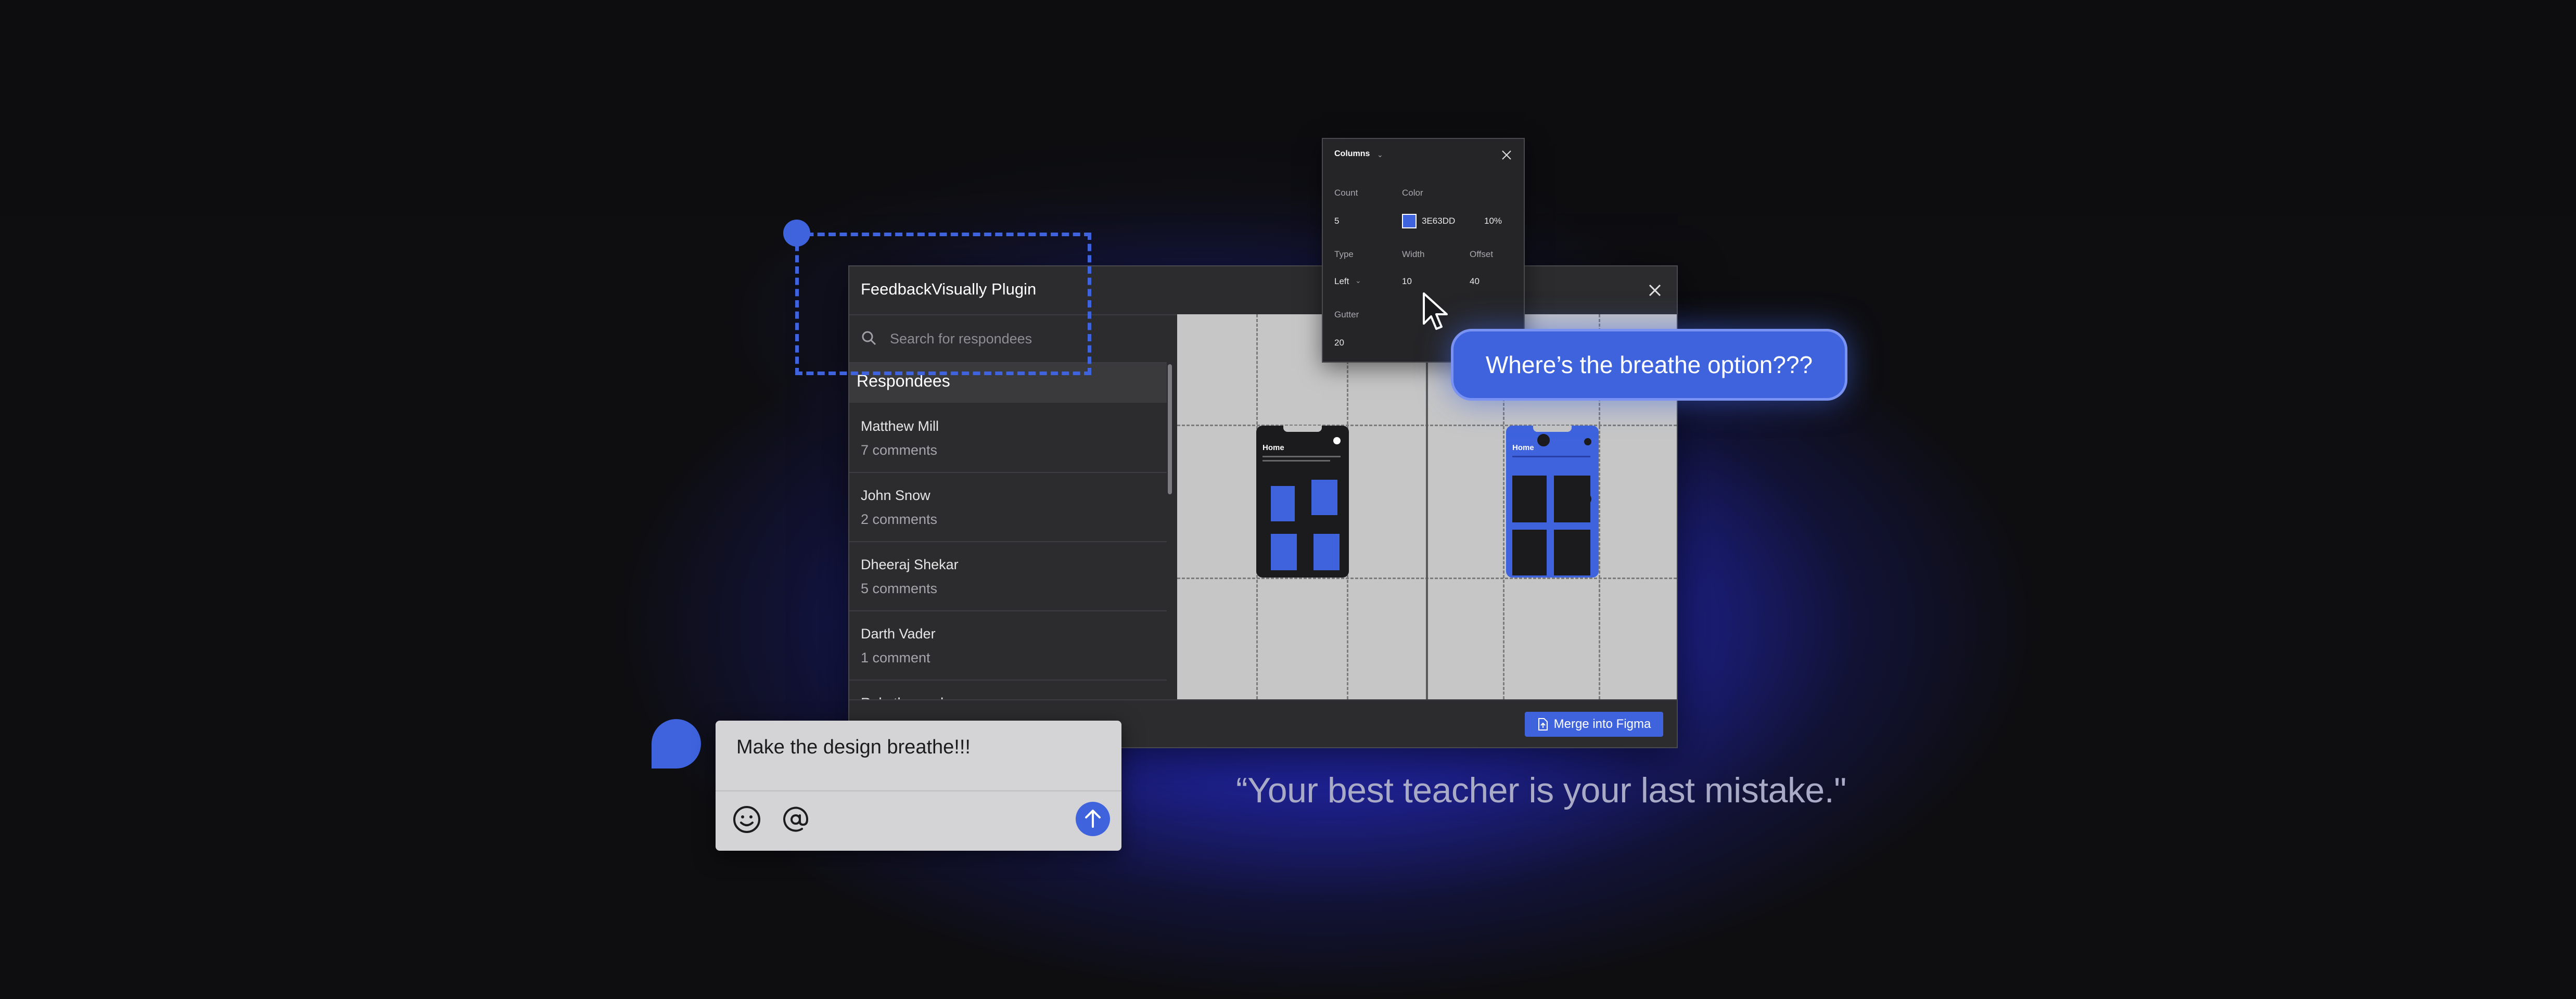 Image resolution: width=2576 pixels, height=999 pixels. What do you see at coordinates (899, 588) in the screenshot?
I see `respondee-comment-count: 5 comments` at bounding box center [899, 588].